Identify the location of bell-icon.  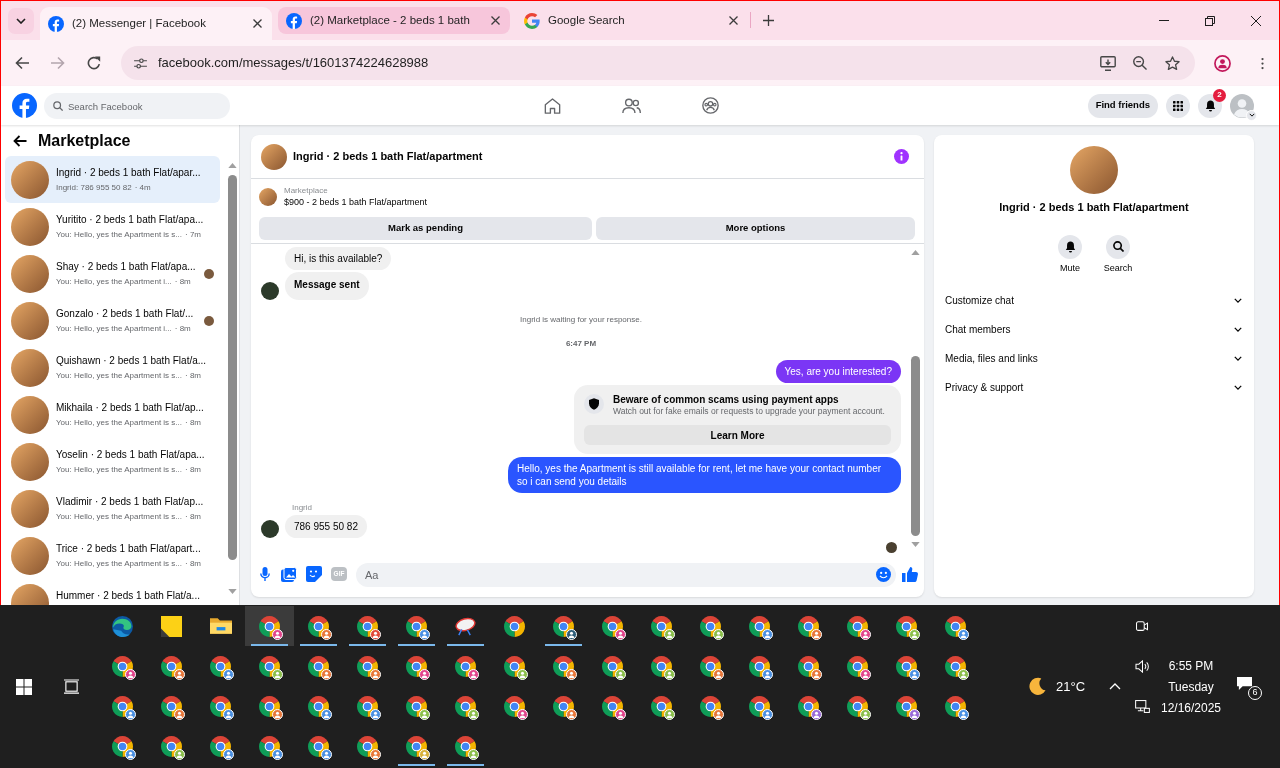
(1210, 105).